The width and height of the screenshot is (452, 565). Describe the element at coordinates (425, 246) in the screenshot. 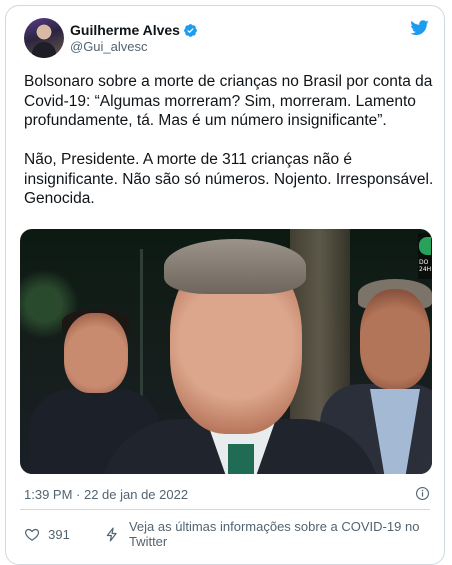

I see `channel-logo-mark` at that location.